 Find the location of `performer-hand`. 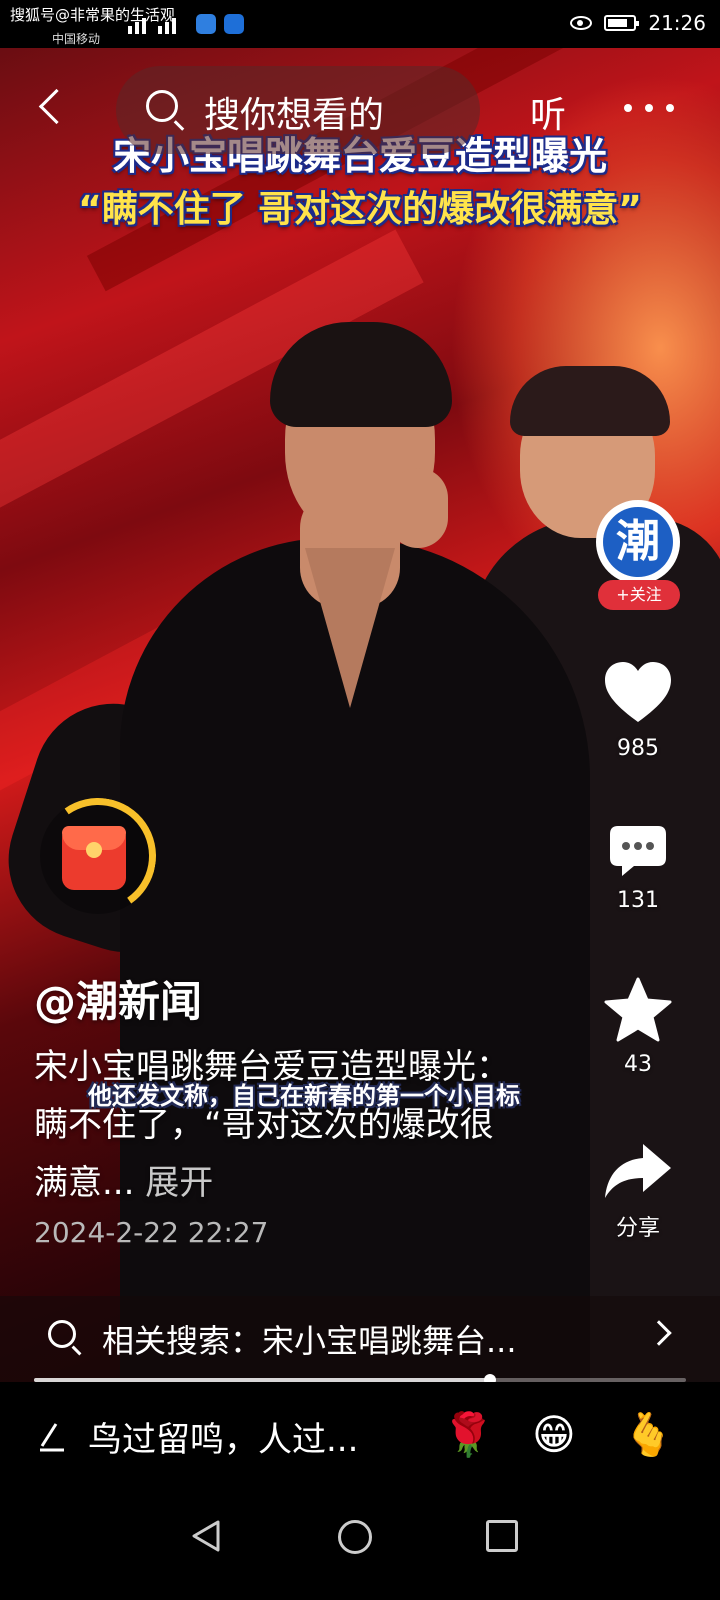

performer-hand is located at coordinates (418, 508).